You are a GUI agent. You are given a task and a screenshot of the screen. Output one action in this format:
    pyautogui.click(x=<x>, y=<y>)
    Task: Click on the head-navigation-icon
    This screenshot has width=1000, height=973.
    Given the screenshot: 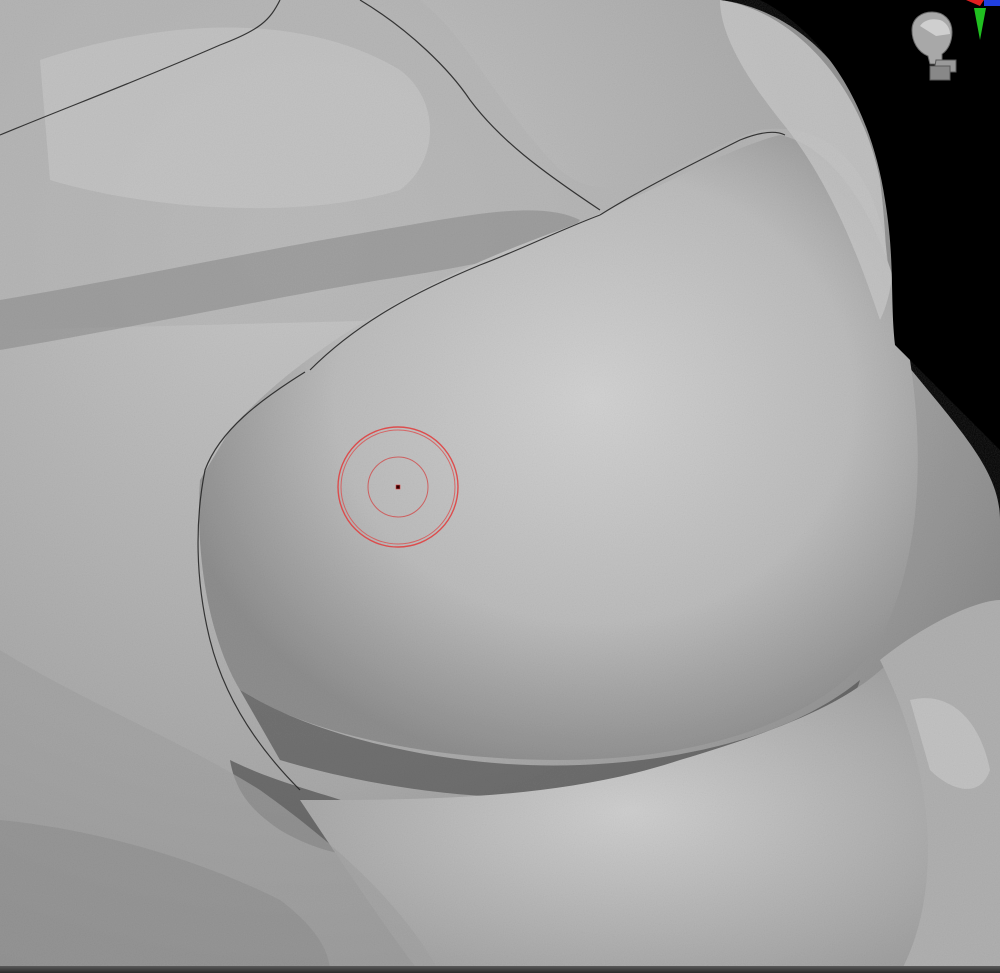 What is the action you would take?
    pyautogui.click(x=950, y=45)
    